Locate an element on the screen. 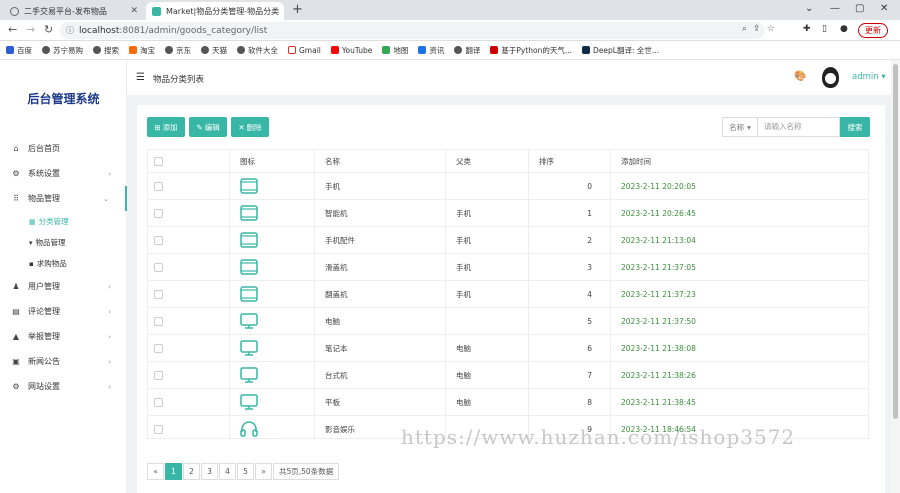  reload-icon: ↻ is located at coordinates (48, 29).